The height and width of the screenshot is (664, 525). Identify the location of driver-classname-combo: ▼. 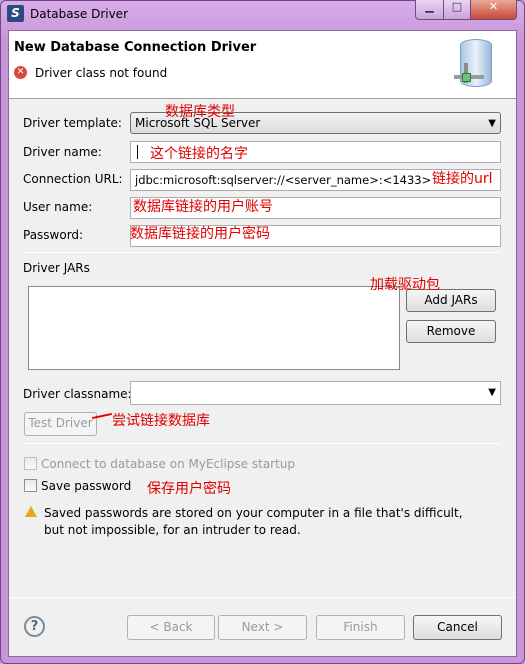
(315, 393).